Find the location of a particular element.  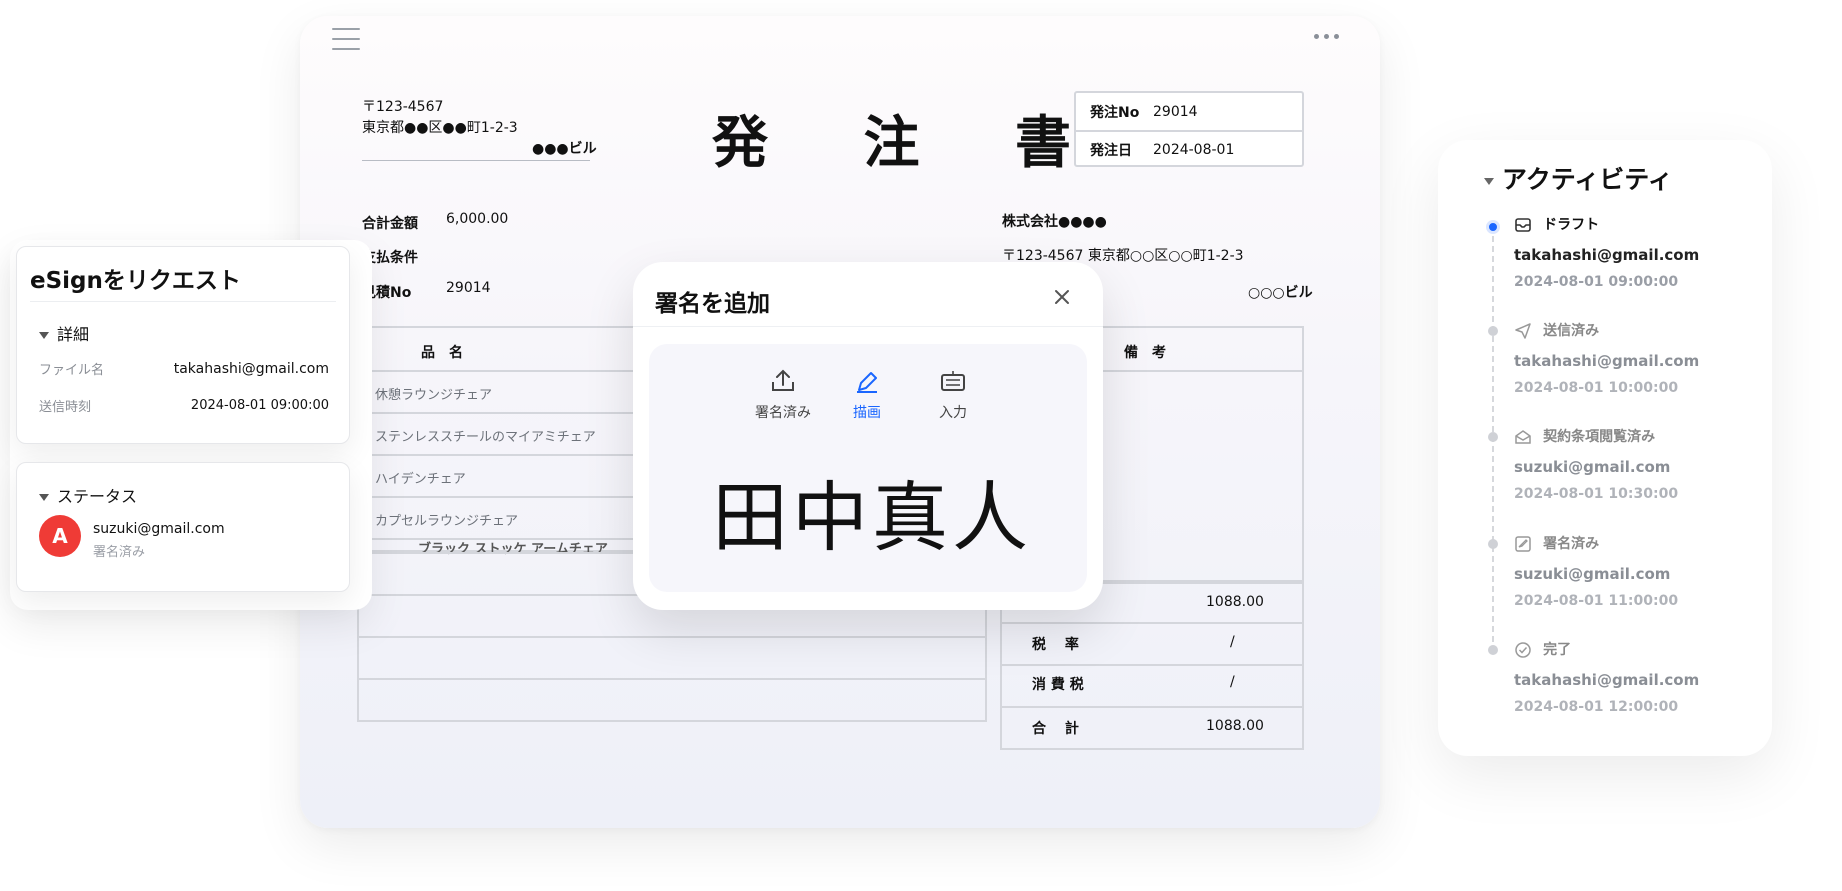

item-name: カプセルラウンジチェア is located at coordinates (447, 521).